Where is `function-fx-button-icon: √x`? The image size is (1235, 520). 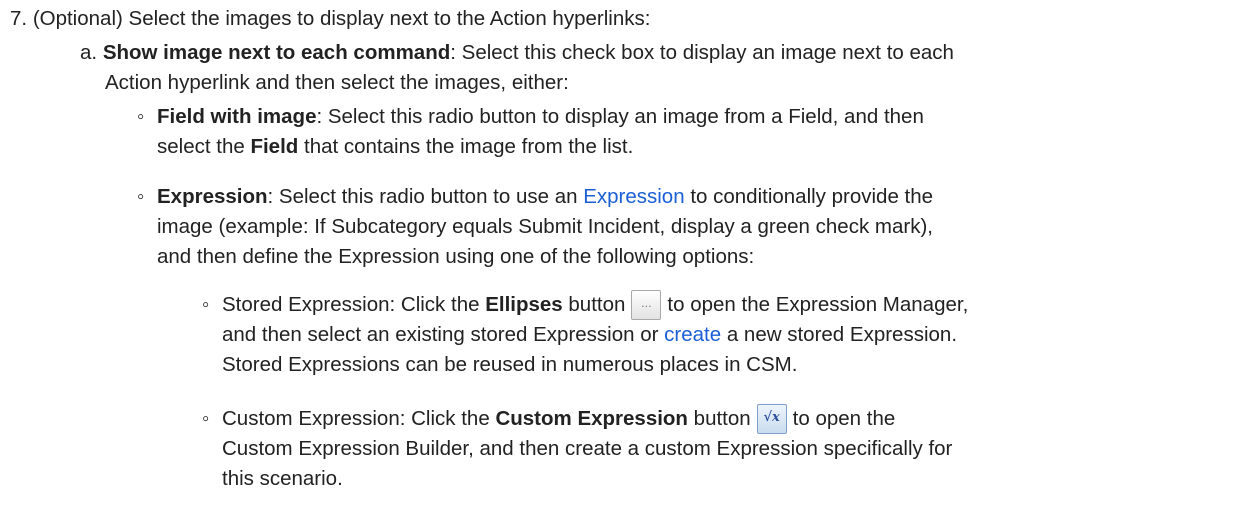
function-fx-button-icon: √x is located at coordinates (771, 419).